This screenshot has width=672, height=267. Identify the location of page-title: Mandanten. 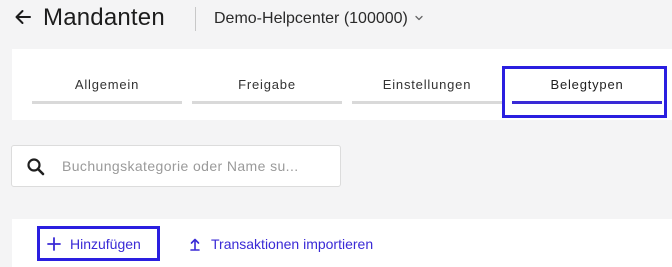
(104, 17).